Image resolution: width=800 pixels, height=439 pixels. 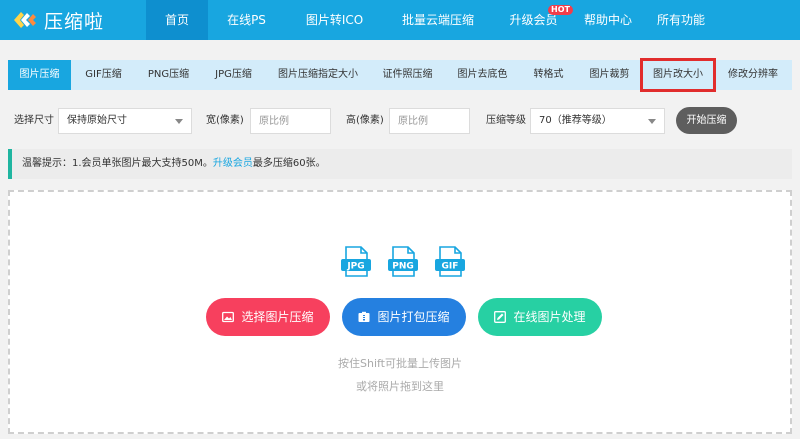 I want to click on nav-all-functions: 所有功能, so click(x=681, y=20).